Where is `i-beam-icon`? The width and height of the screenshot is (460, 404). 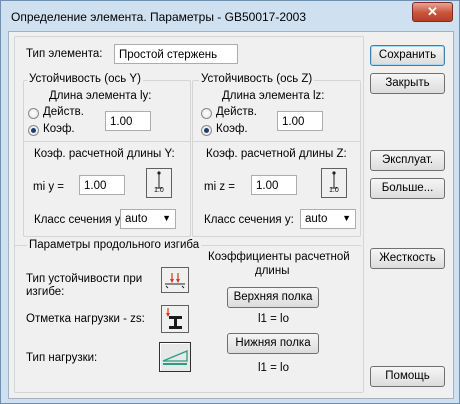
i-beam-icon is located at coordinates (174, 318).